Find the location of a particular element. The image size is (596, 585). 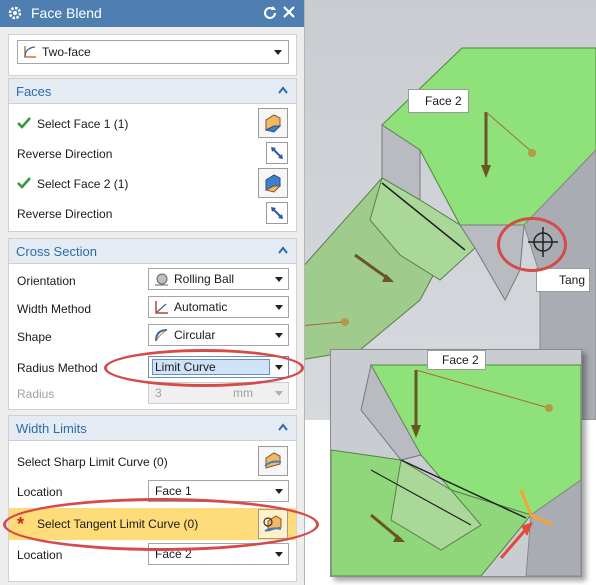

select-sharp-curve-button is located at coordinates (273, 461).